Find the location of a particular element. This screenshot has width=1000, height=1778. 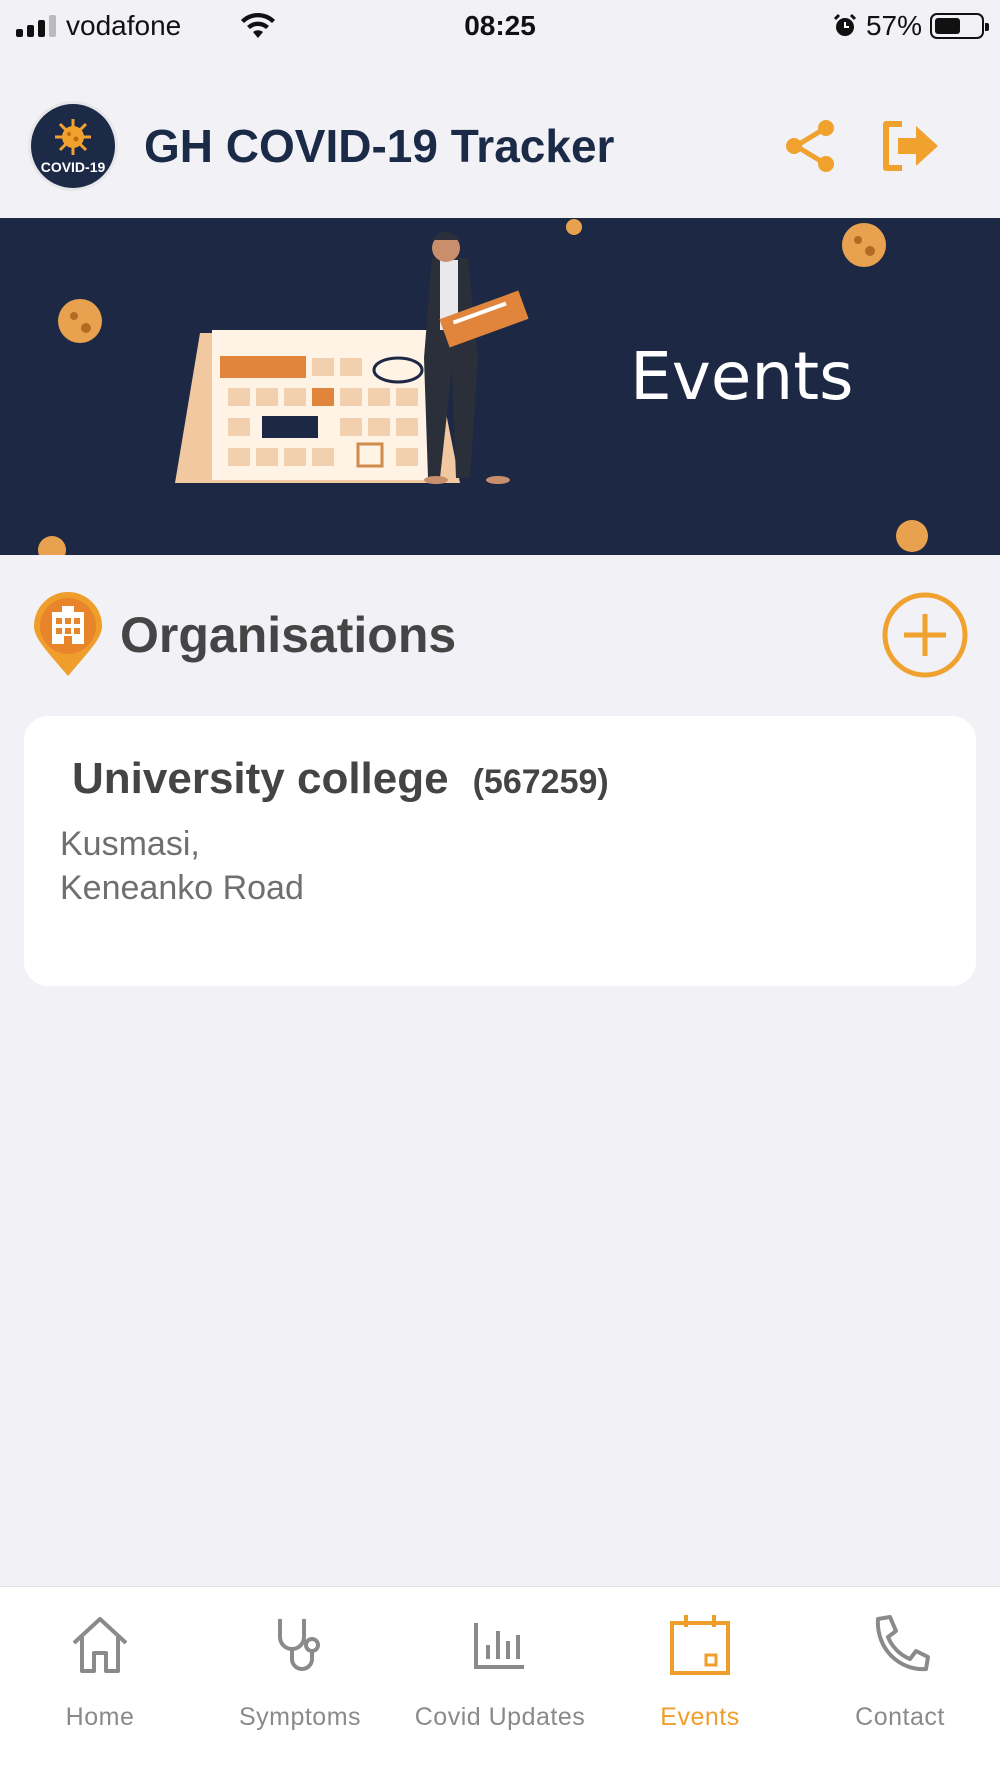

logo-text: COVID-19 is located at coordinates (73, 167).